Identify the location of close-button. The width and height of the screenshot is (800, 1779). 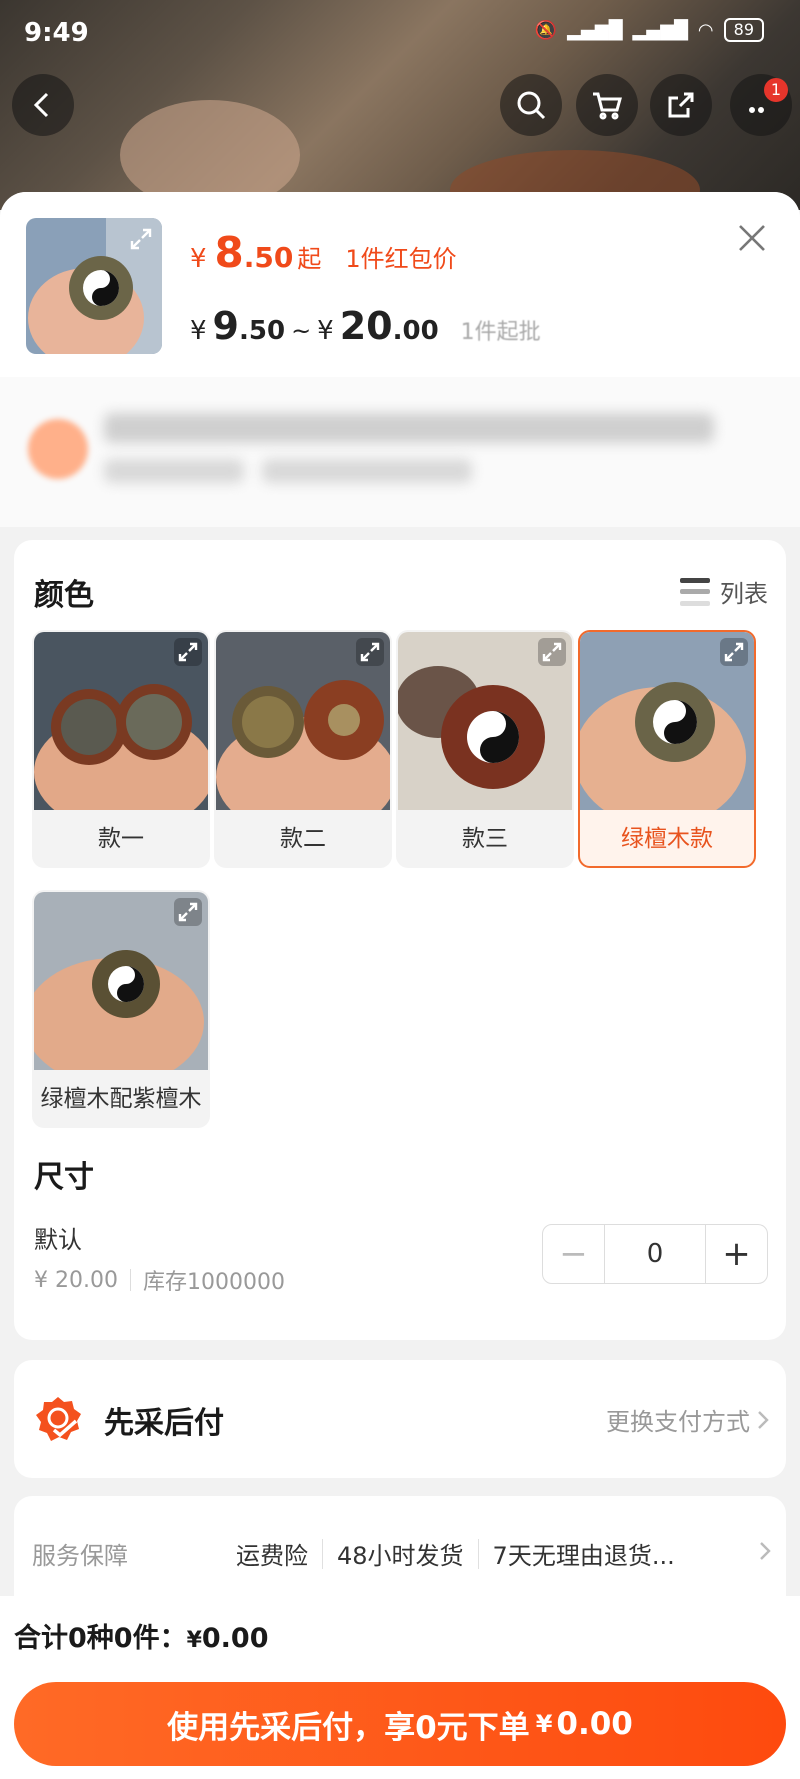
(752, 238).